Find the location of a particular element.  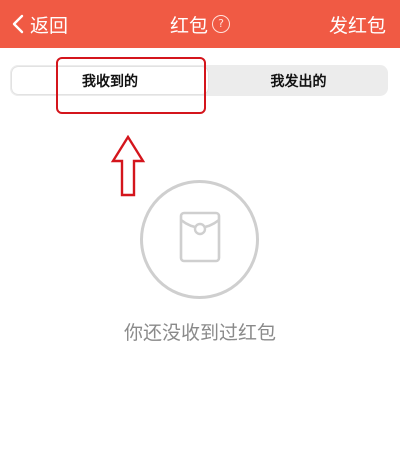

top-bar: 返回 红包 ? 发红包 is located at coordinates (200, 24).